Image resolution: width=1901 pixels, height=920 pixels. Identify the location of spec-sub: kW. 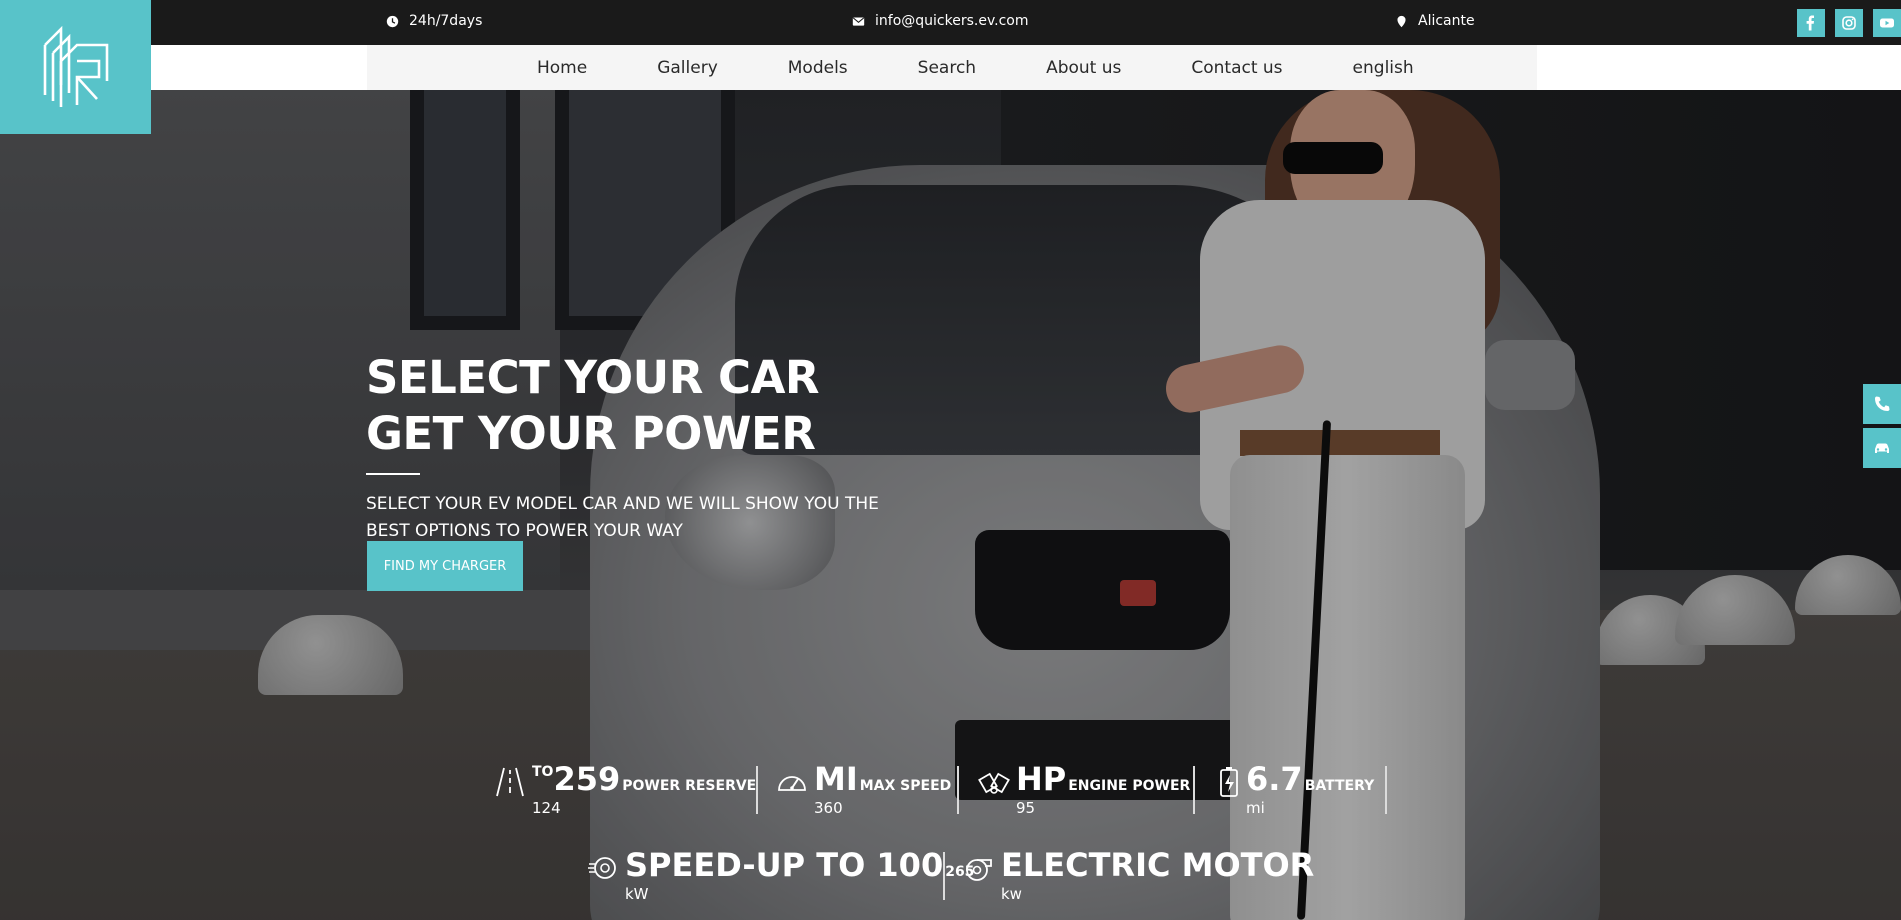
(637, 894).